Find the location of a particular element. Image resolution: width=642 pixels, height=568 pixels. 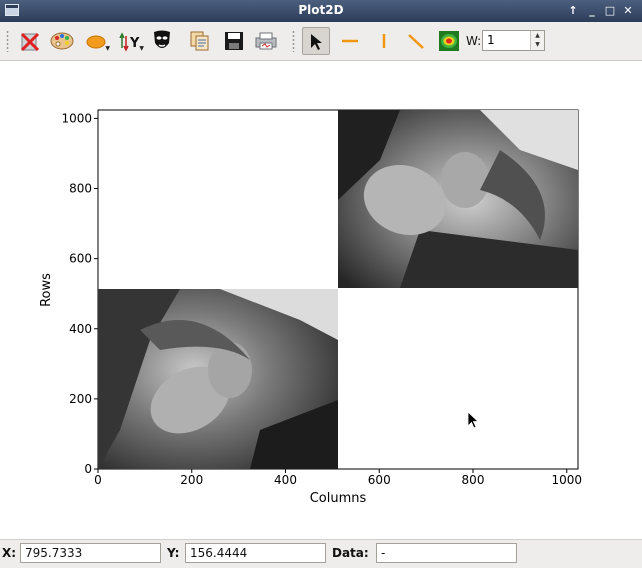

image-tile-lower-left is located at coordinates (218, 379).